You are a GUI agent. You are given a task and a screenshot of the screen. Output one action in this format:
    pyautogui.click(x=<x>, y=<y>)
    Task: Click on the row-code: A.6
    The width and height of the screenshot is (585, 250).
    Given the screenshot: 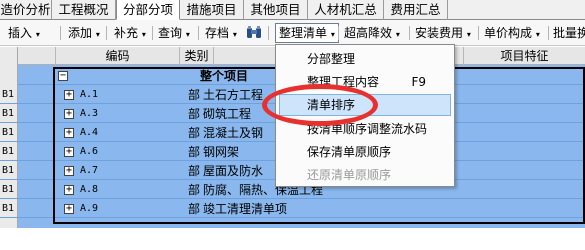 What is the action you would take?
    pyautogui.click(x=89, y=151)
    